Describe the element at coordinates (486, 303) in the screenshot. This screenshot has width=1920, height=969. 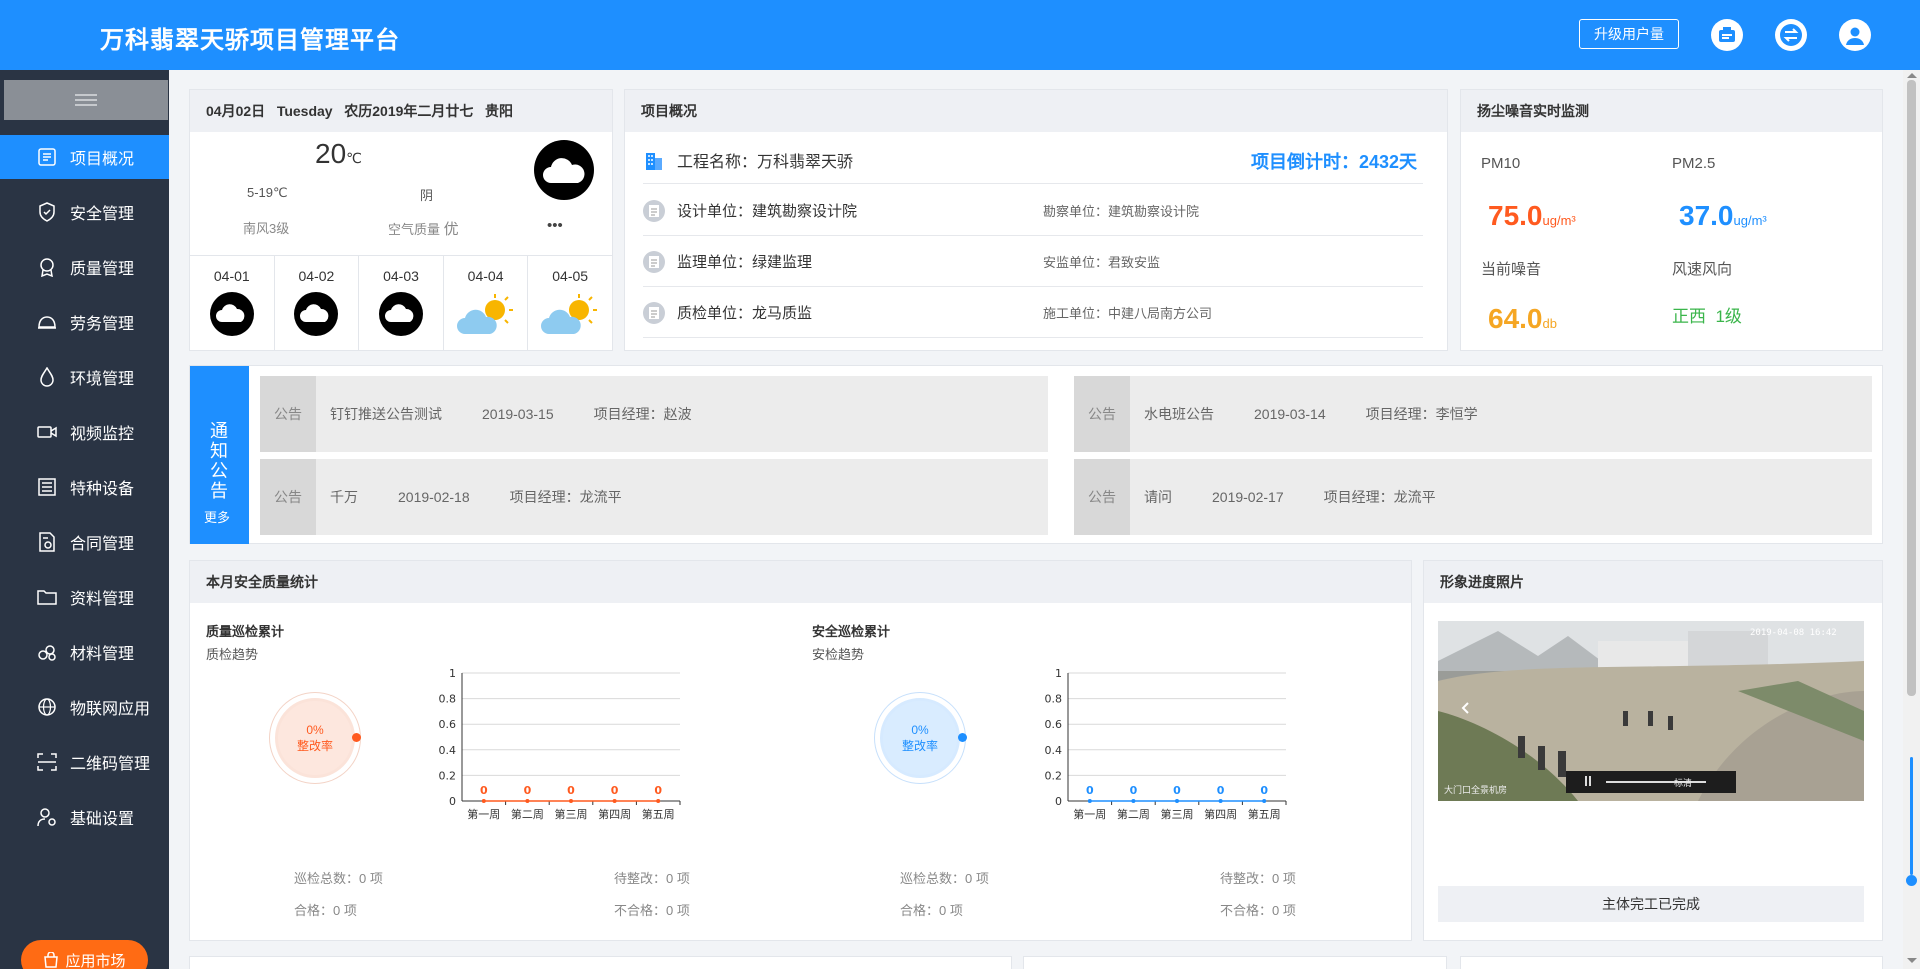
I see `forecast-day: 04-04` at that location.